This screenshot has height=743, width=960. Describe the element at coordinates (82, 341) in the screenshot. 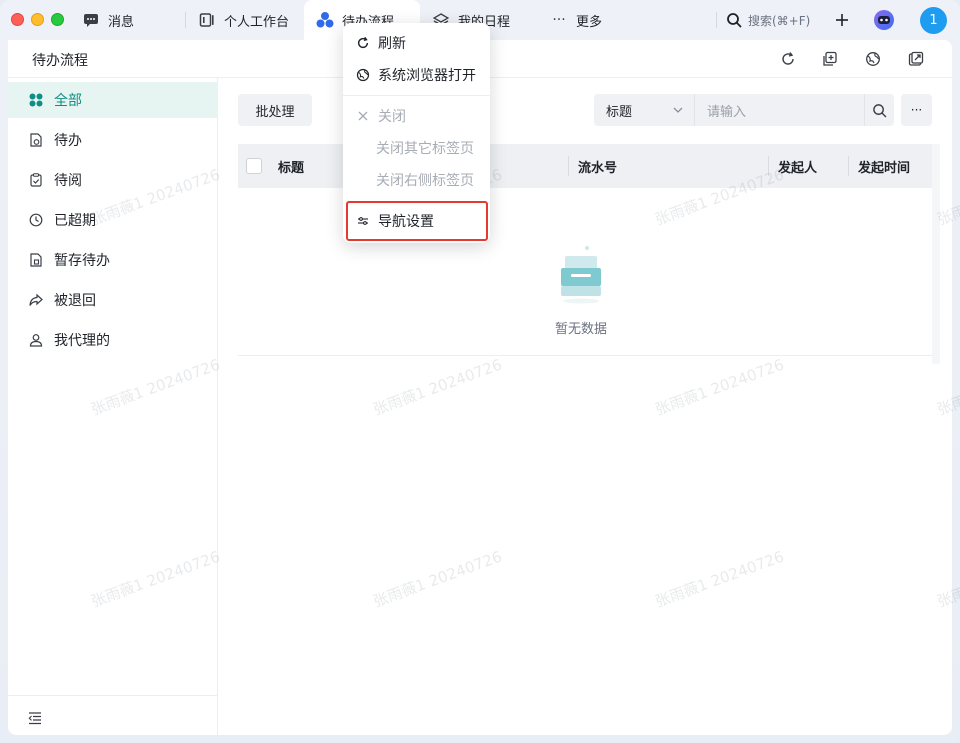

I see `sidebar-item-label: 我代理的` at that location.